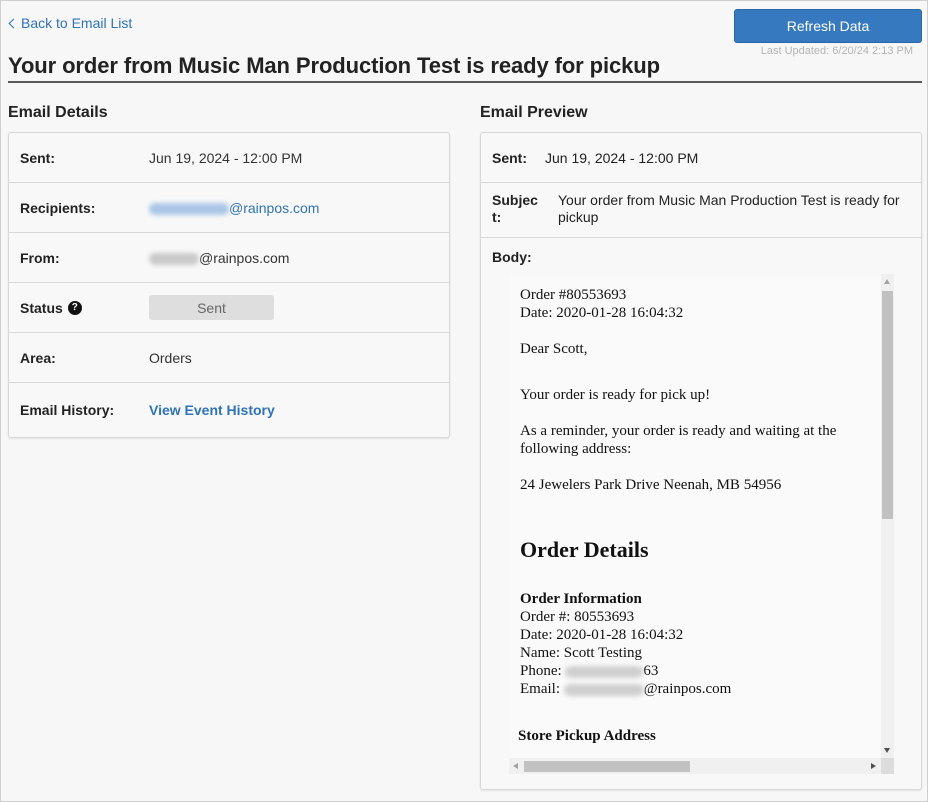 The image size is (928, 802). What do you see at coordinates (226, 157) in the screenshot?
I see `sent-value: Jun 19, 2024 - 12:00 PM` at bounding box center [226, 157].